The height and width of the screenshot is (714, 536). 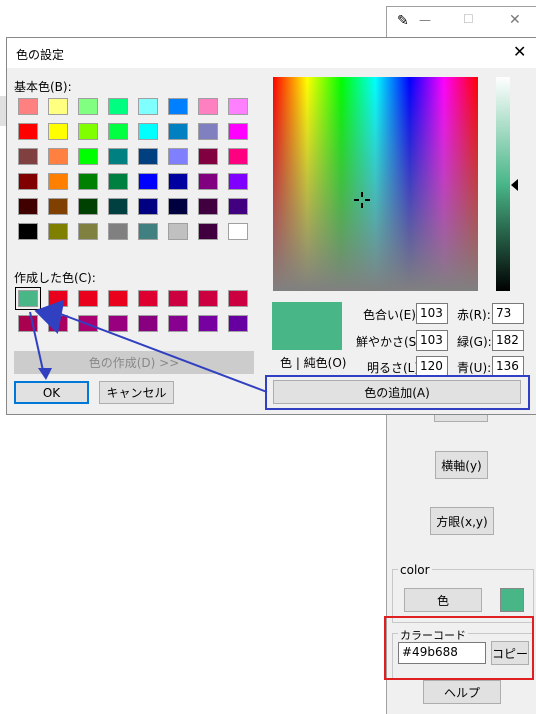 What do you see at coordinates (148, 346) in the screenshot?
I see `annotation-arrows` at bounding box center [148, 346].